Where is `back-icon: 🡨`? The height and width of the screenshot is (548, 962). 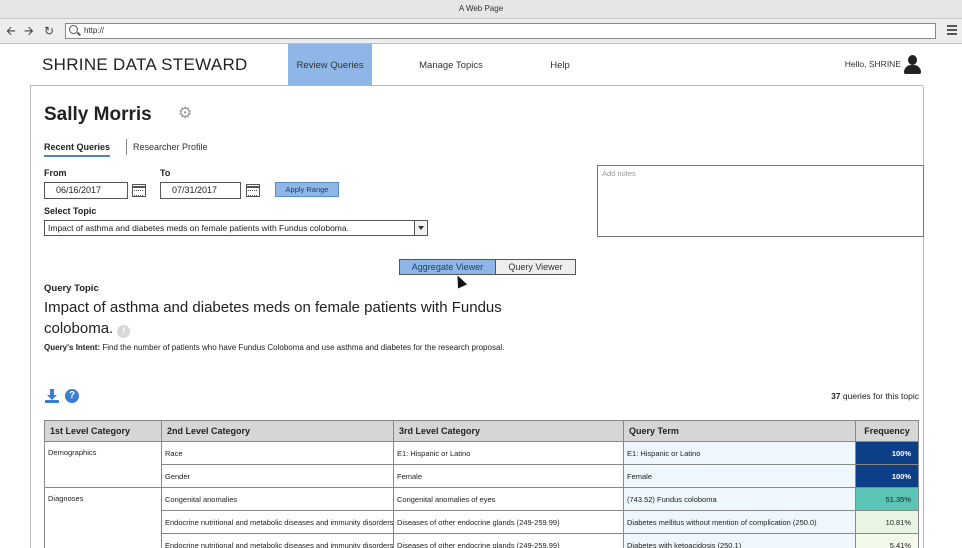 back-icon: 🡨 is located at coordinates (11, 31).